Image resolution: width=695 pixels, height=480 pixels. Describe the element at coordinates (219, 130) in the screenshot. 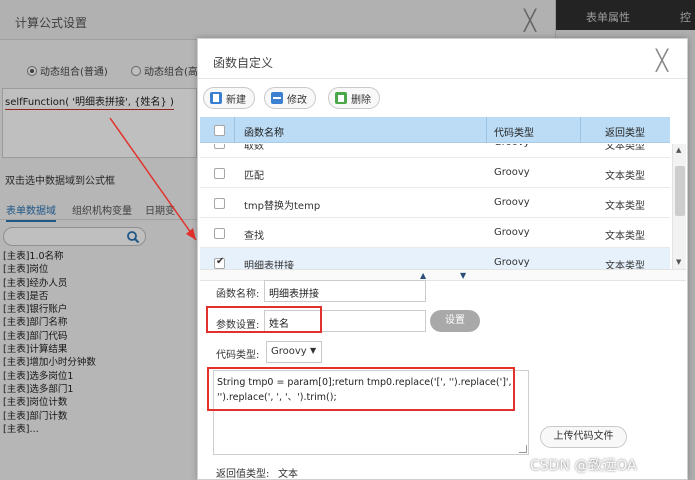

I see `select-all-checkbox` at that location.